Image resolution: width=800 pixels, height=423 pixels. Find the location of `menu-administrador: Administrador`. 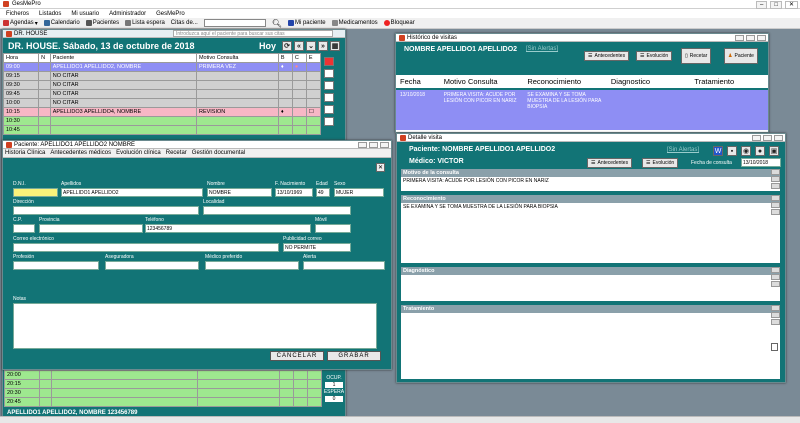

menu-administrador: Administrador is located at coordinates (127, 14).